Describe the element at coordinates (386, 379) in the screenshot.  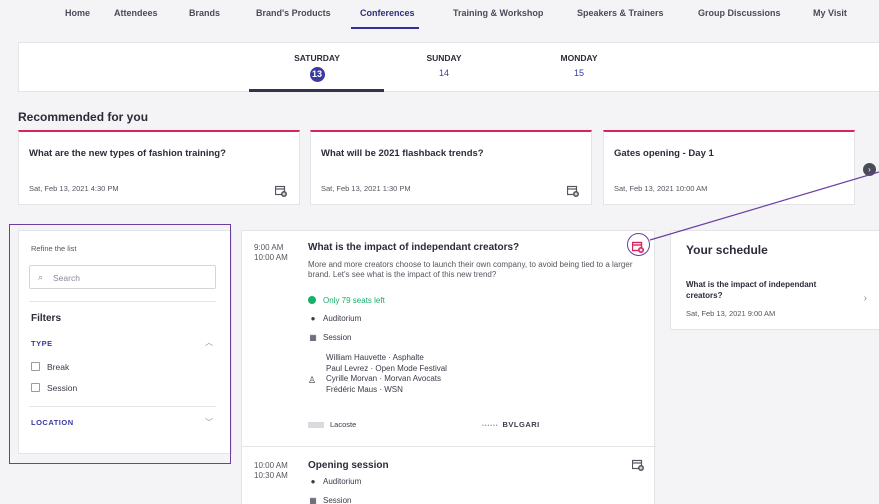
I see `speaker: Cyrille Morvan · Morvan Avocats` at that location.